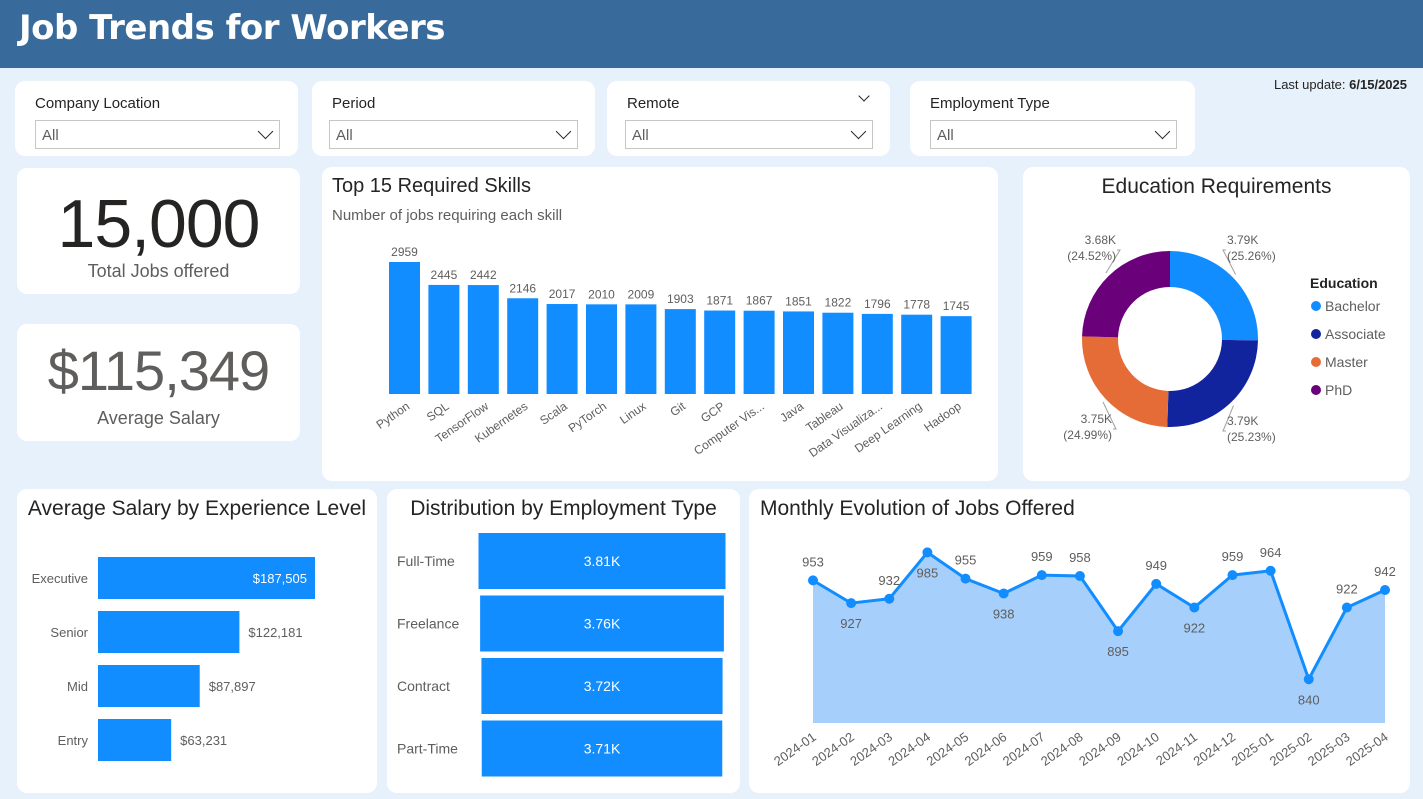 This screenshot has height=799, width=1423. I want to click on x-tick-label: 2025-02, so click(1291, 749).